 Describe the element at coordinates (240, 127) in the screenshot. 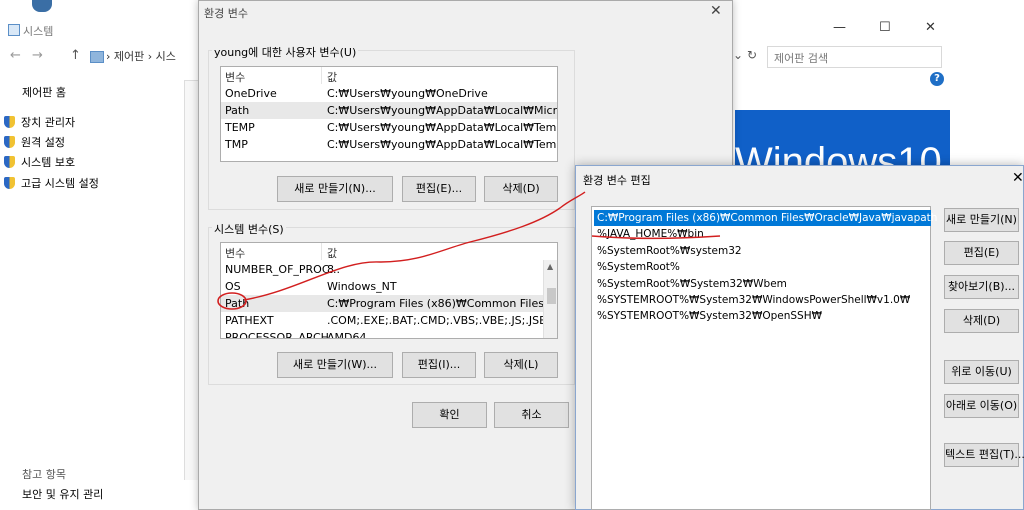

I see `var-name: TEMP` at that location.